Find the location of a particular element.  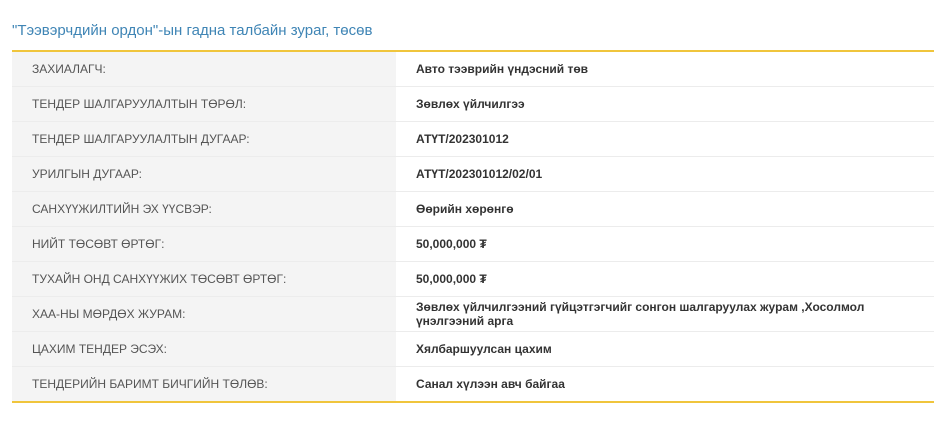

row-label: САНХҮҮЖИЛТИЙН ЭХ ҮҮСВЭР: is located at coordinates (204, 209).